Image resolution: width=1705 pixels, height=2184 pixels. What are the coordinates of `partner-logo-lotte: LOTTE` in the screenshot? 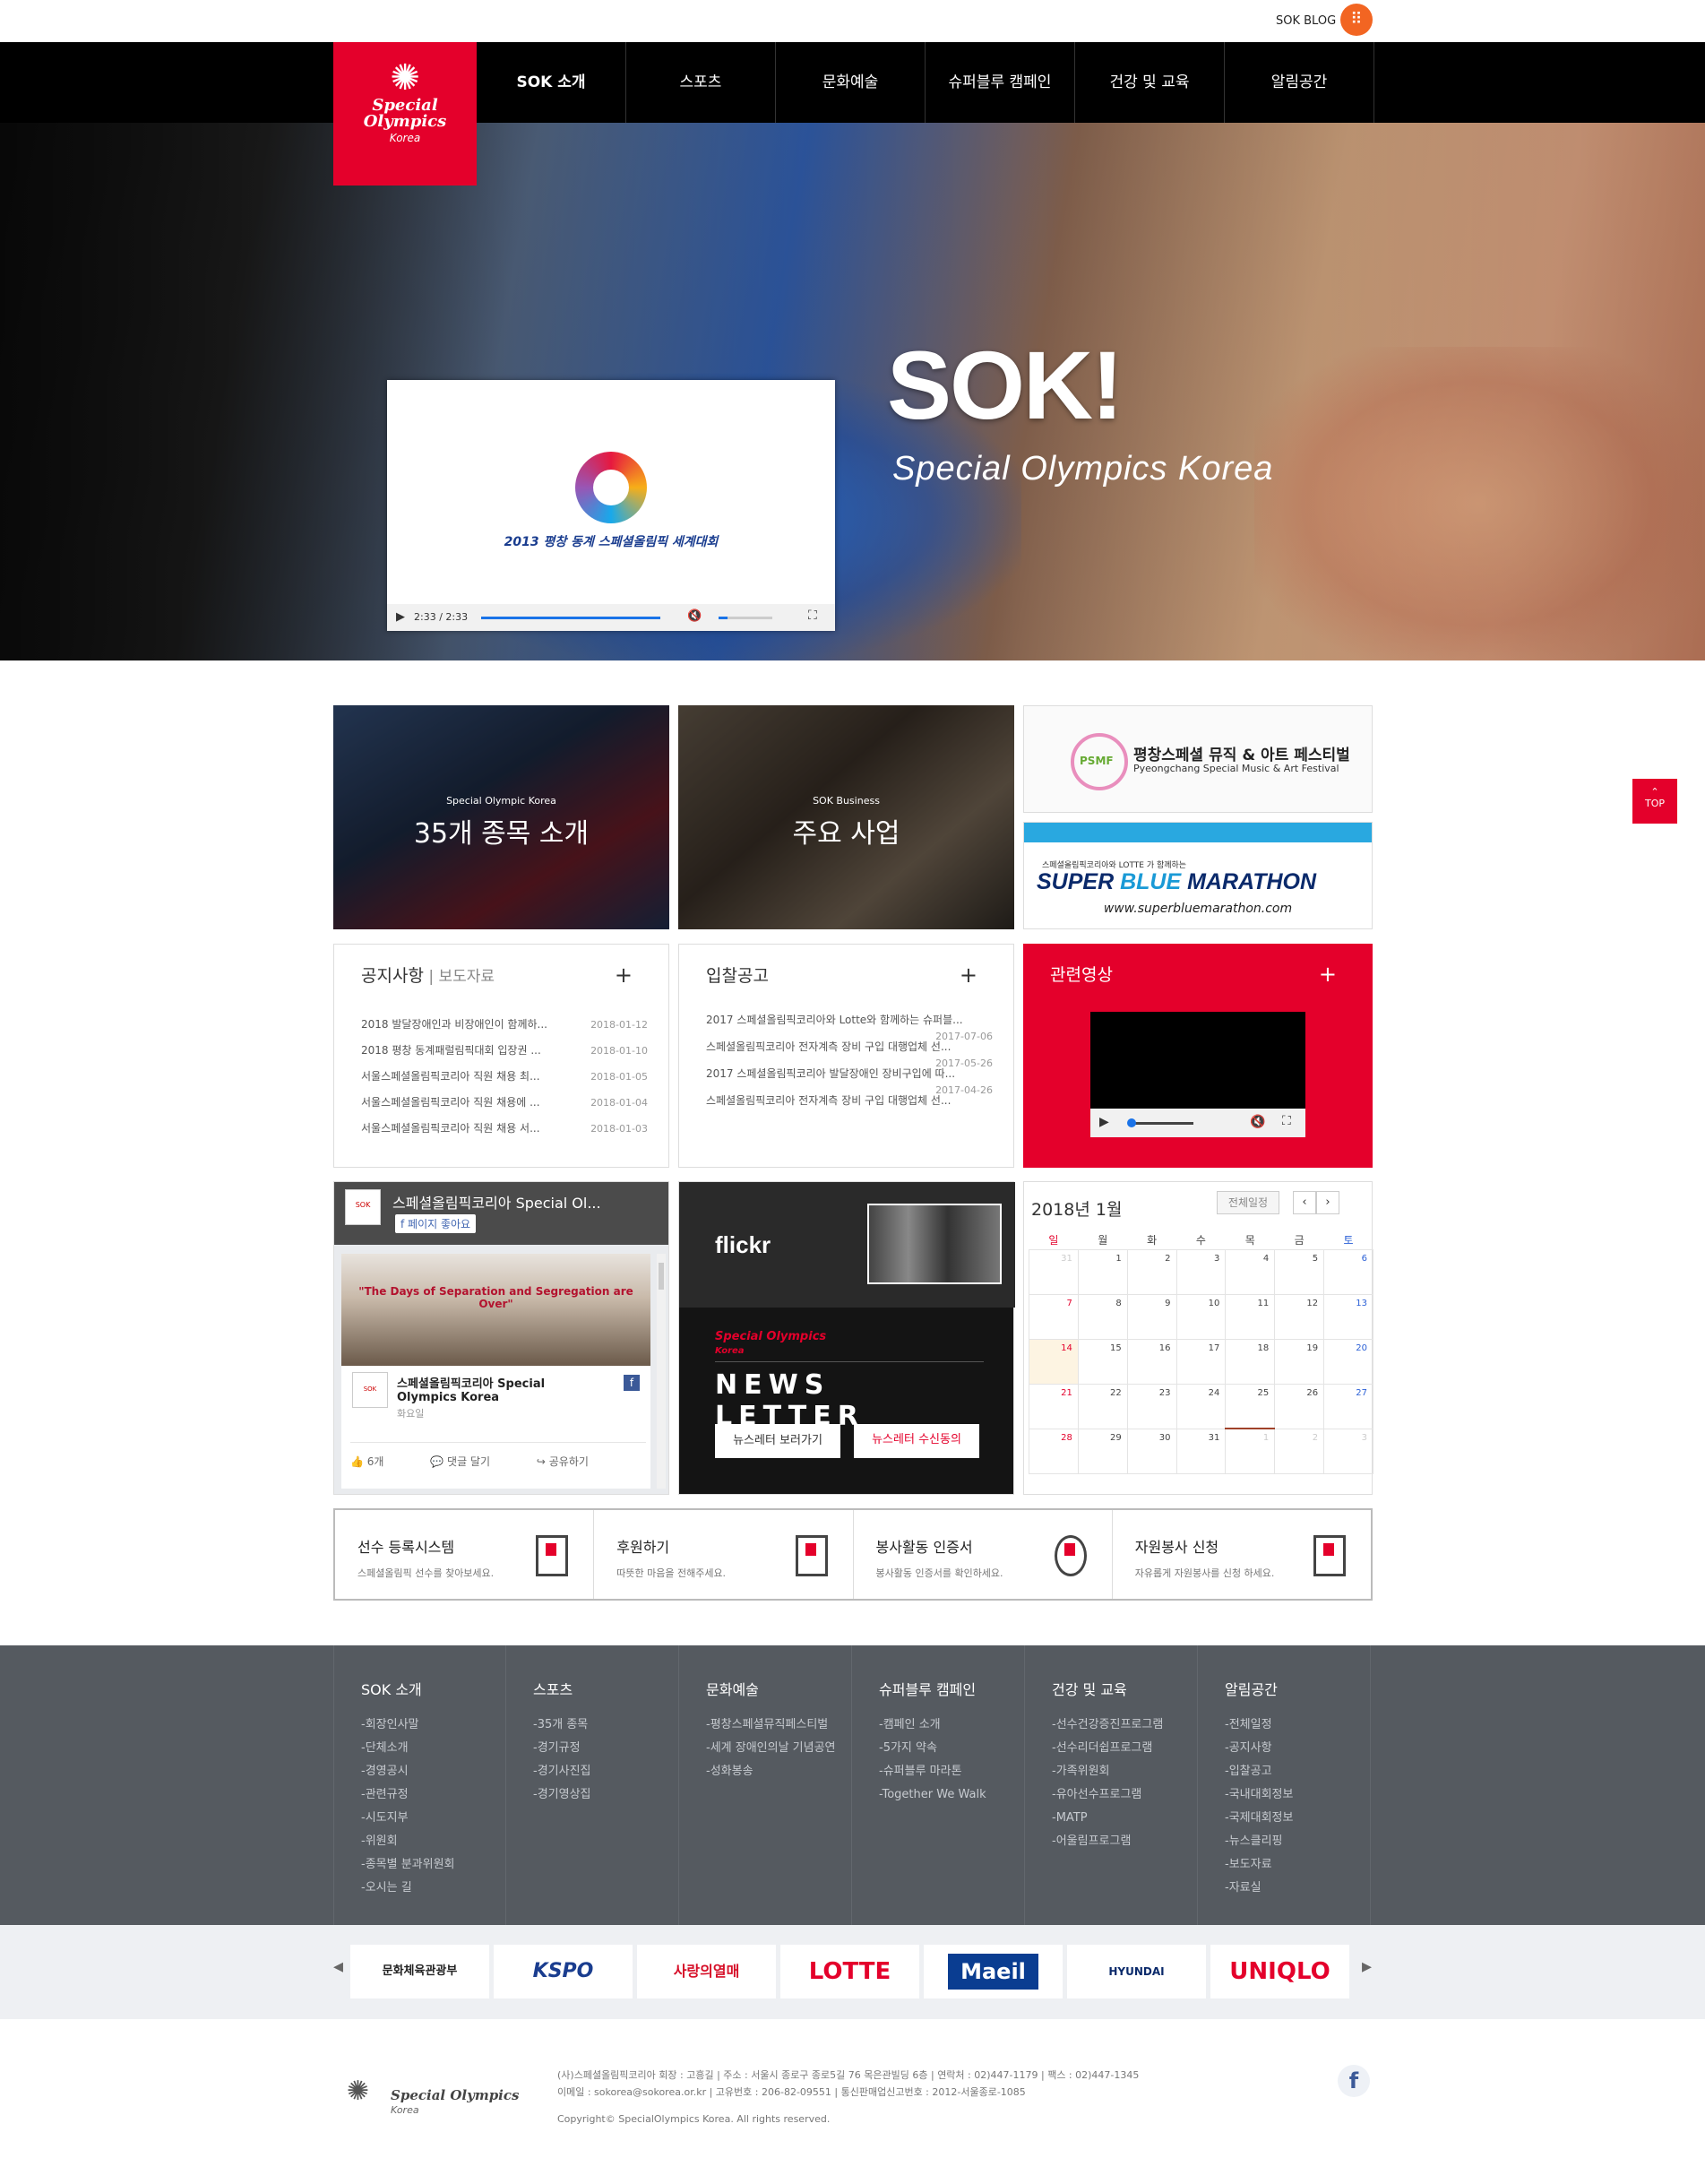 It's located at (850, 1971).